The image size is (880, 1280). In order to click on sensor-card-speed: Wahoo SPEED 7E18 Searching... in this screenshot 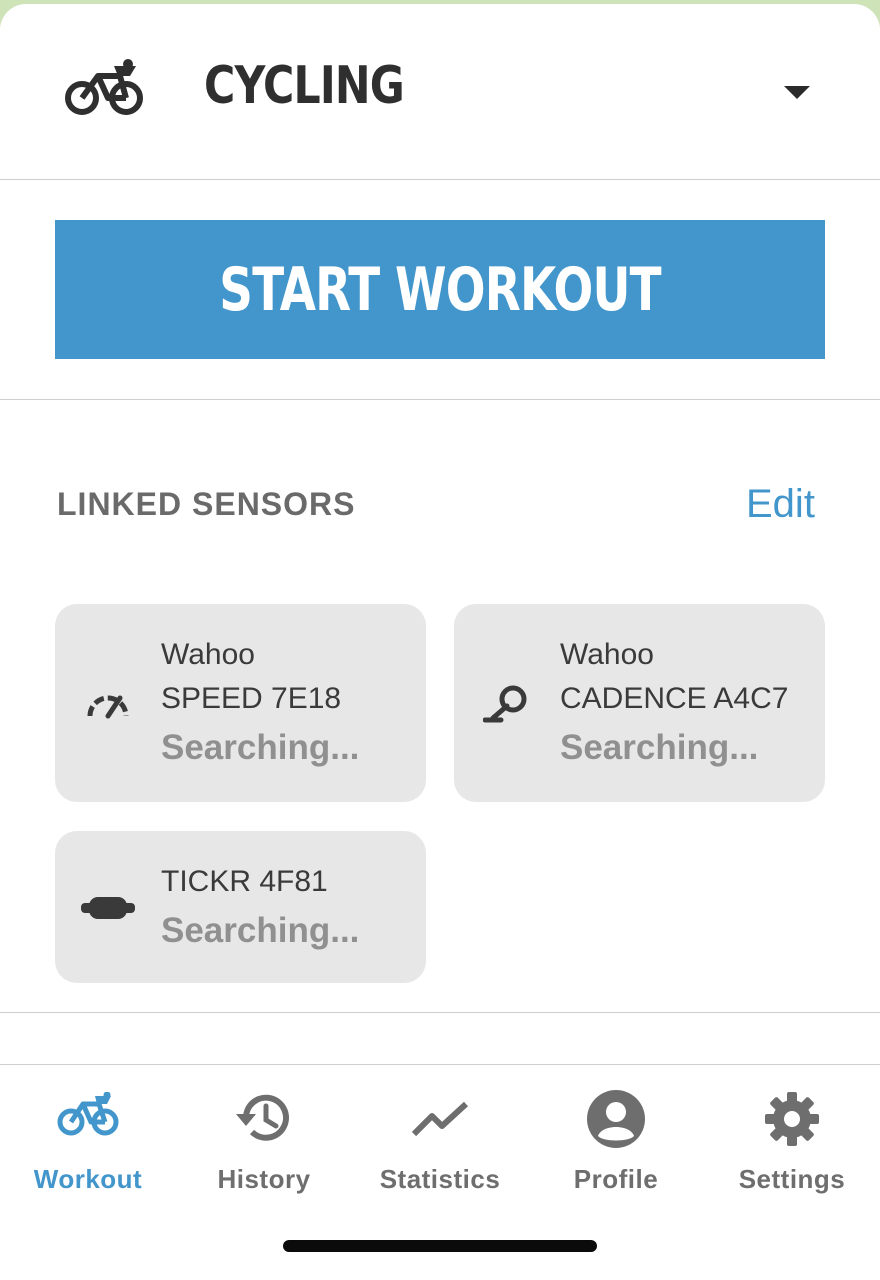, I will do `click(240, 703)`.